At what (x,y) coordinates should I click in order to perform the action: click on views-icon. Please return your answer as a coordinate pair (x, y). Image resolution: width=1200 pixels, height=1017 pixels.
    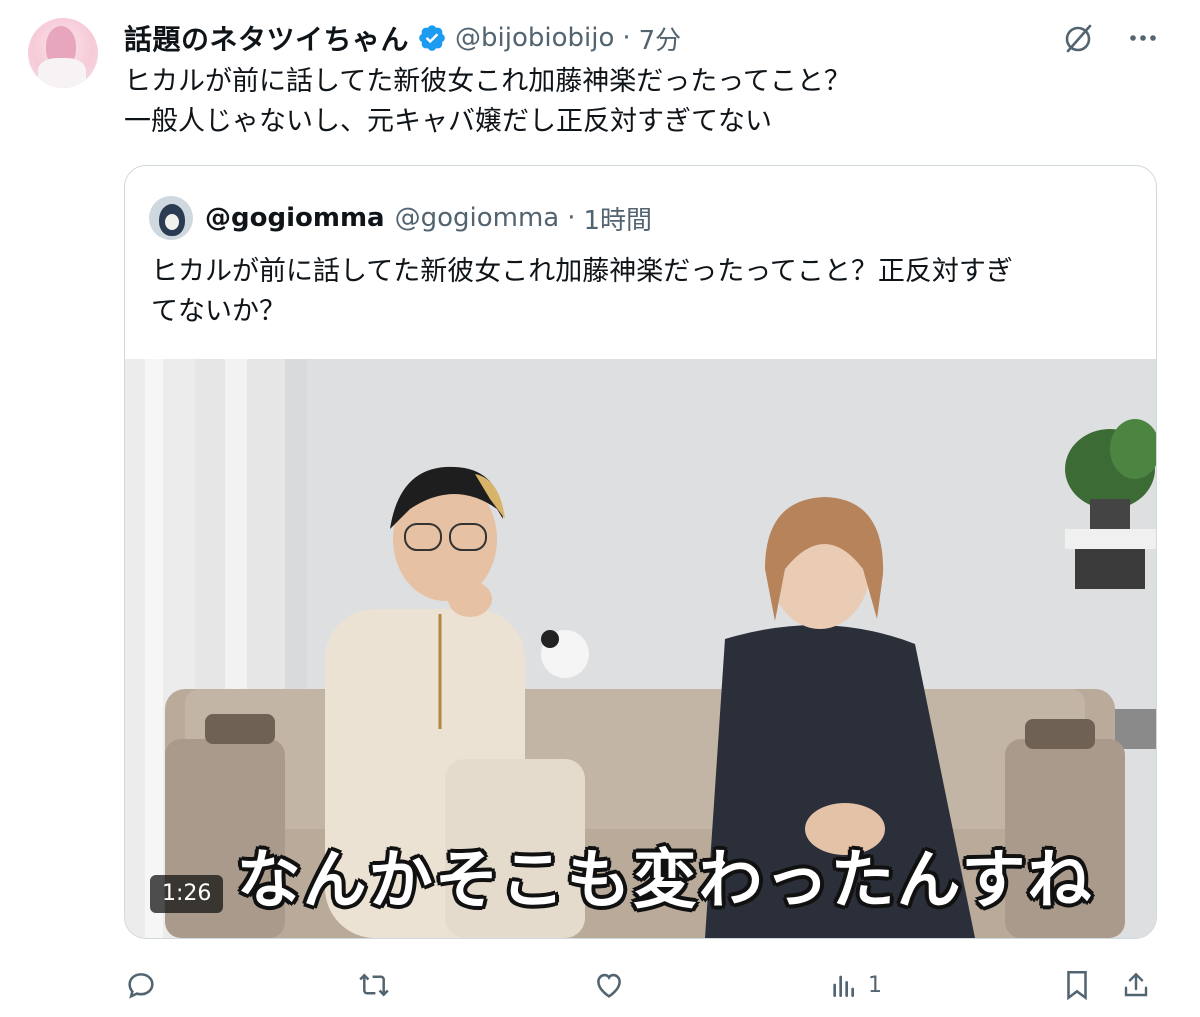
    Looking at the image, I should click on (843, 986).